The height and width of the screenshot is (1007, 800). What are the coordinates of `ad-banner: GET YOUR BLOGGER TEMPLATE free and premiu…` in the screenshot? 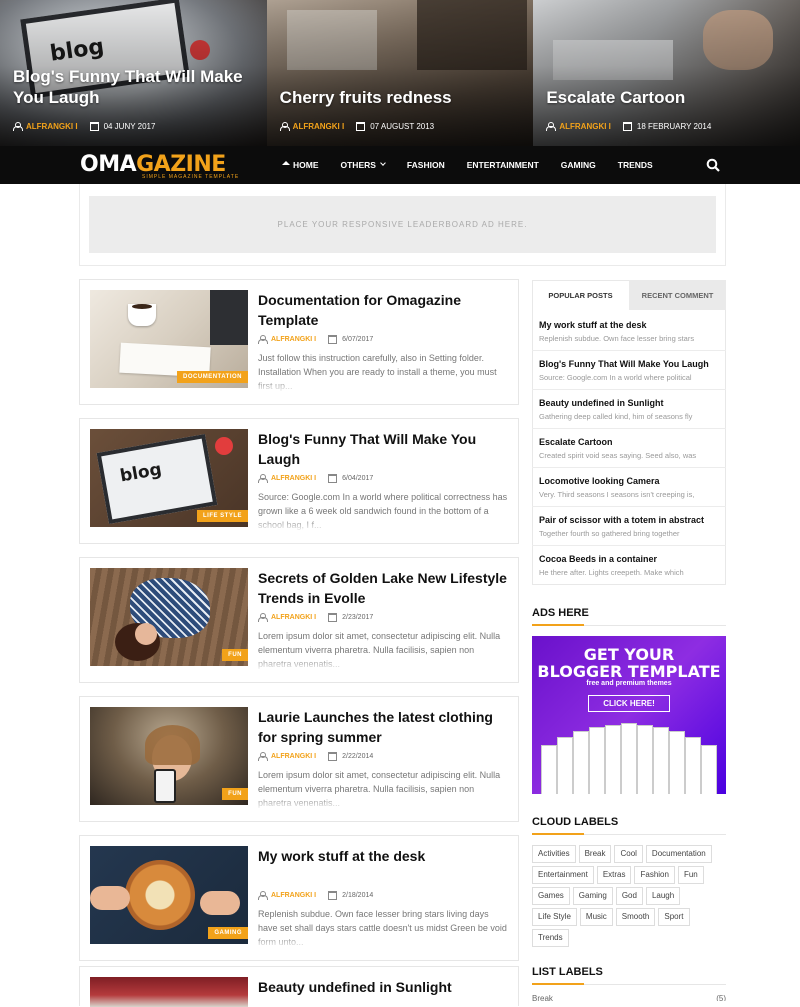 It's located at (629, 715).